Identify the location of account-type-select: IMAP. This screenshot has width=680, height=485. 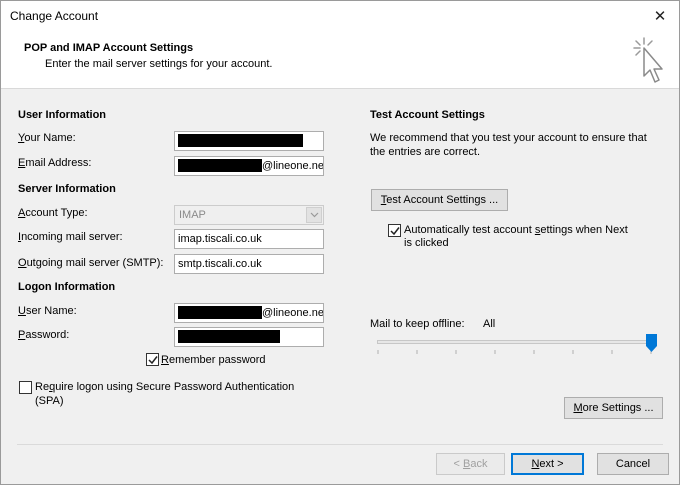
(249, 215).